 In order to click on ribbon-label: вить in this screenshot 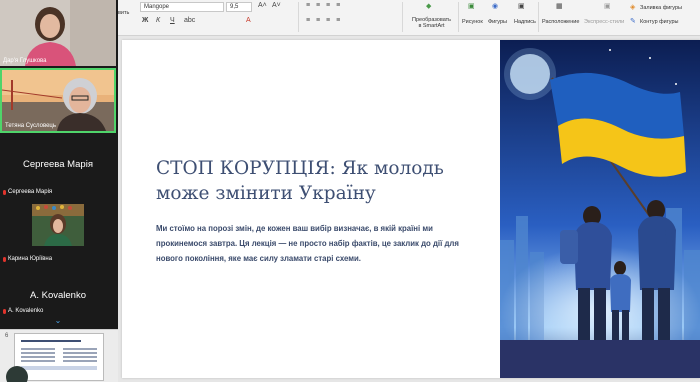, I will do `click(124, 13)`.